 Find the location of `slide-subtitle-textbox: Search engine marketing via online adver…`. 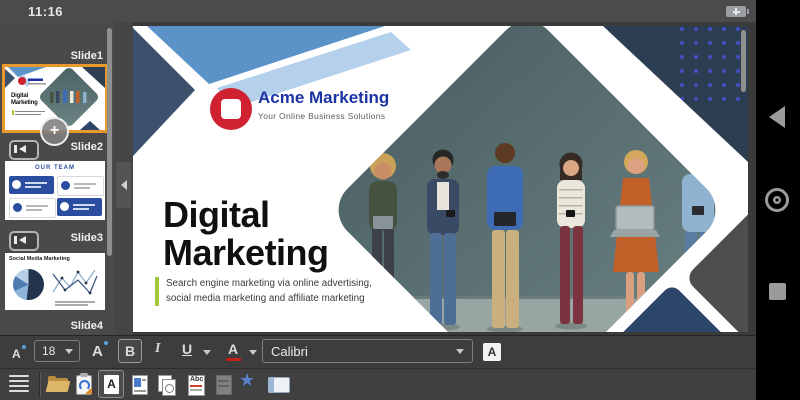

slide-subtitle-textbox: Search engine marketing via online adver… is located at coordinates (269, 291).